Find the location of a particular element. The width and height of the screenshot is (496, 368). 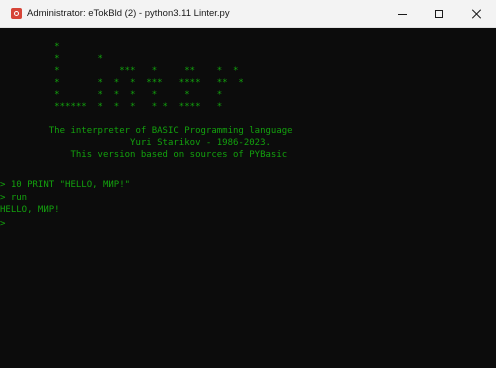

minimize-button is located at coordinates (402, 14).